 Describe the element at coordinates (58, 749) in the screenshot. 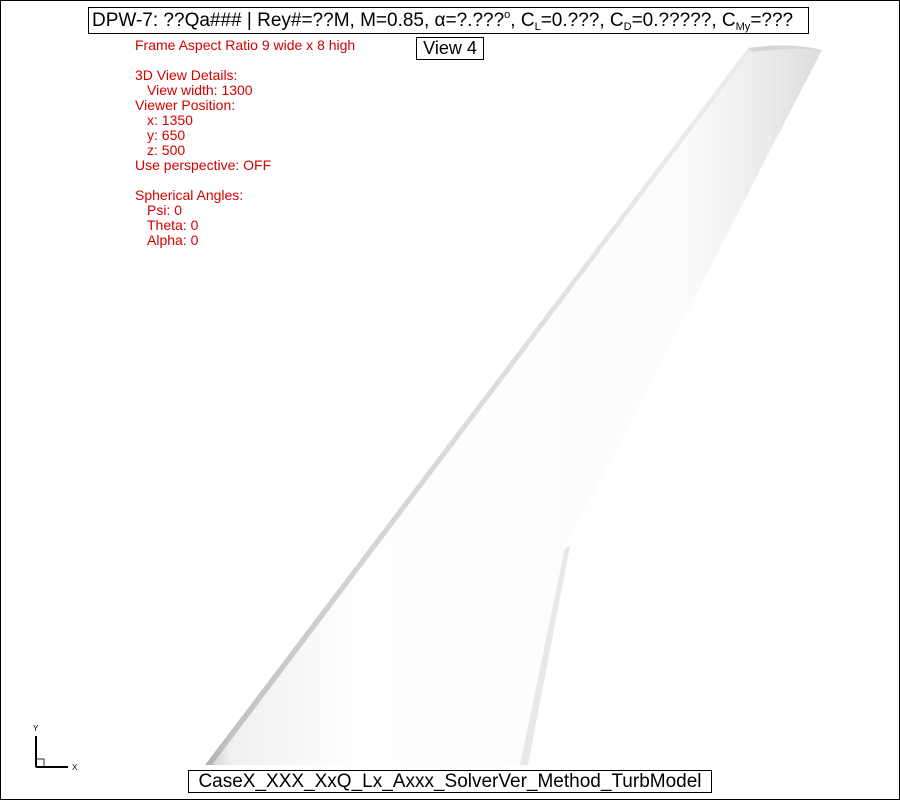

I see `axis-triad-icon: Y X` at that location.